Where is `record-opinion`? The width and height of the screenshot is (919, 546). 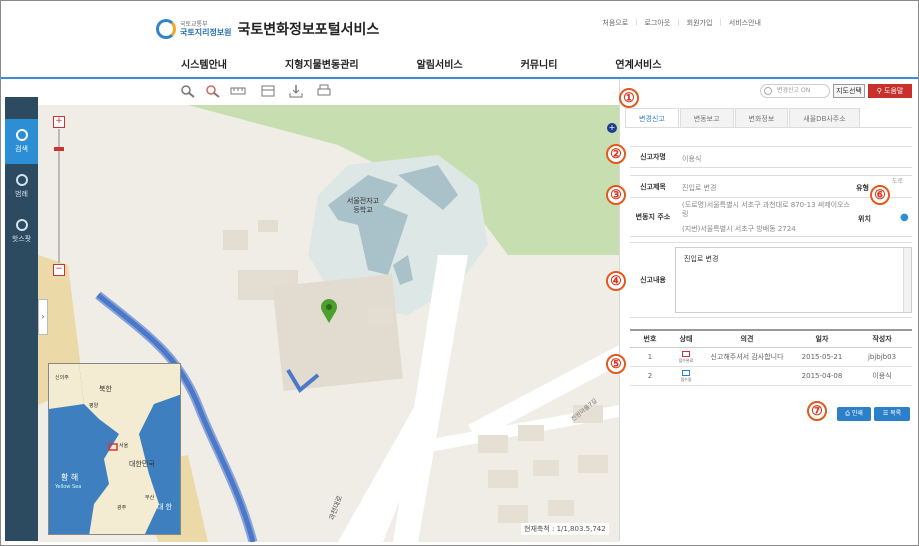 record-opinion is located at coordinates (747, 376).